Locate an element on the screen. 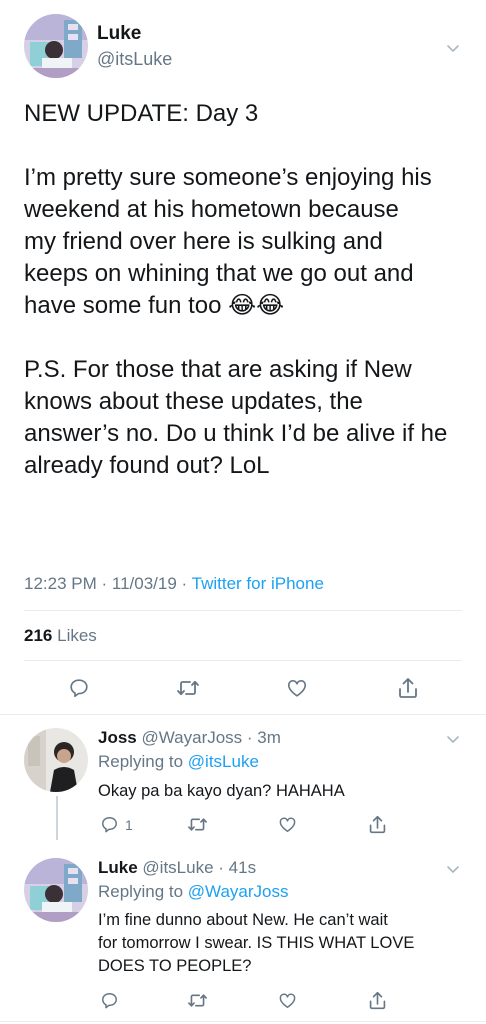  replying-to: Replying to @itsLuke is located at coordinates (178, 762).